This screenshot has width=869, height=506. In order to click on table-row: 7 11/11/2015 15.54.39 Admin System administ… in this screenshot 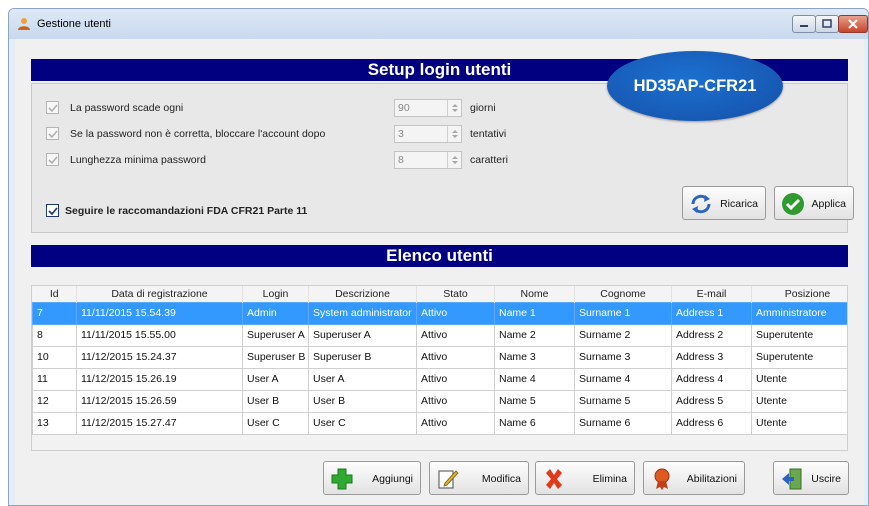, I will do `click(439, 313)`.